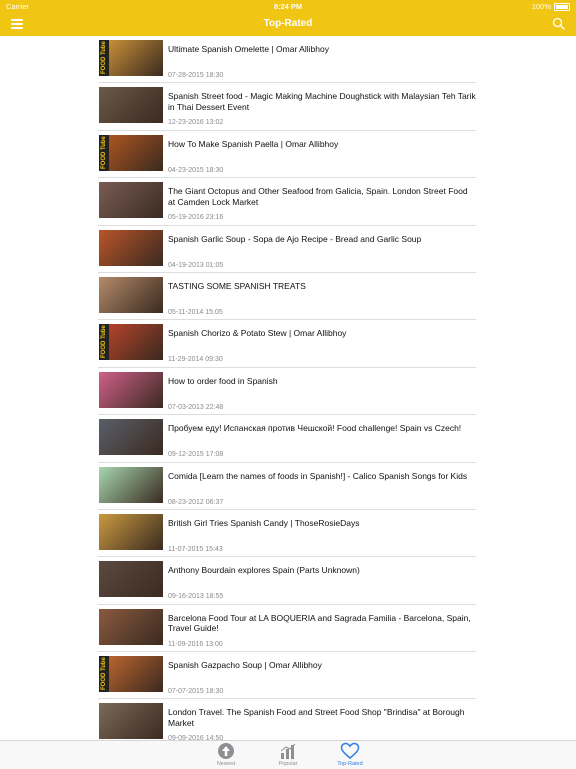 The width and height of the screenshot is (576, 769). What do you see at coordinates (558, 23) in the screenshot?
I see `search-icon` at bounding box center [558, 23].